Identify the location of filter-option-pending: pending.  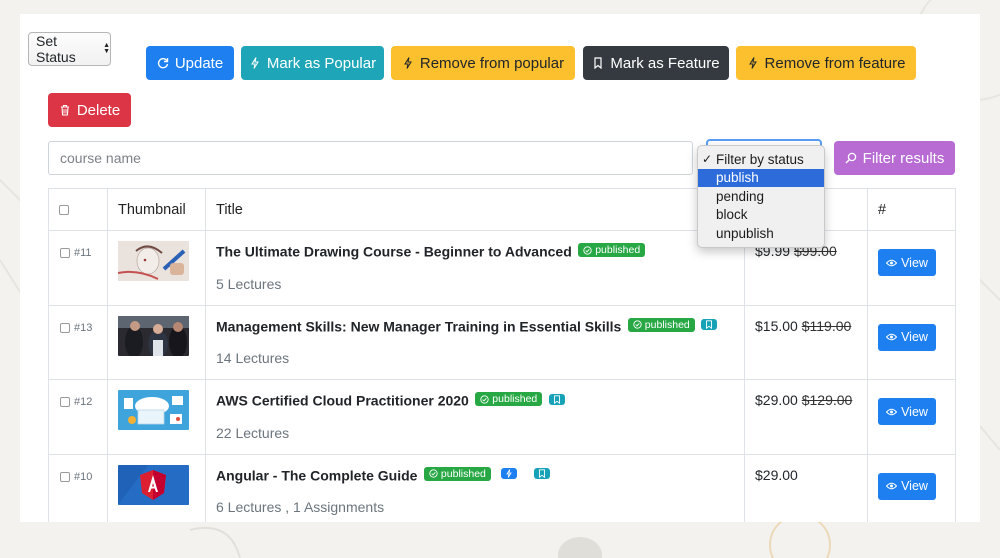
(761, 196).